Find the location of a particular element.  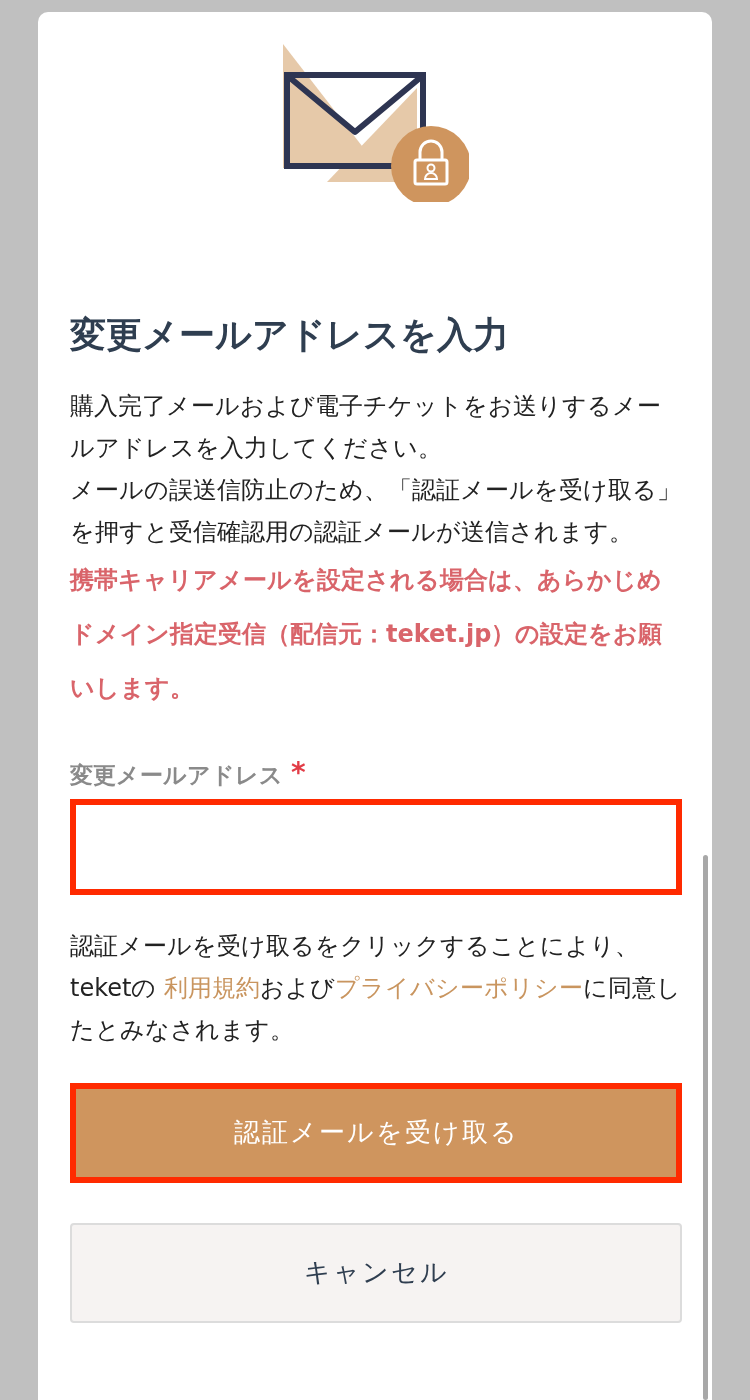

description-text: メールの誤送信防止のため、「認証メールを受け取る」を押すと受信確認用の認証メールが送信されます。 is located at coordinates (376, 511).